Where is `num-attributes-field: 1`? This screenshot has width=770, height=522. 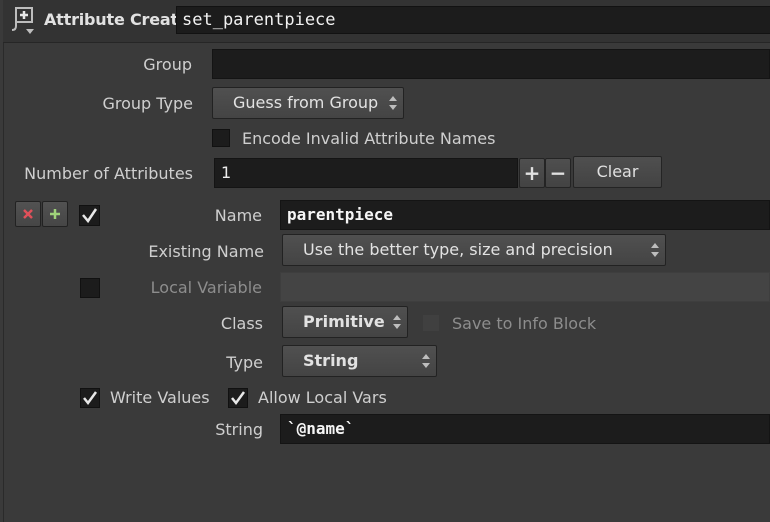
num-attributes-field: 1 is located at coordinates (366, 173).